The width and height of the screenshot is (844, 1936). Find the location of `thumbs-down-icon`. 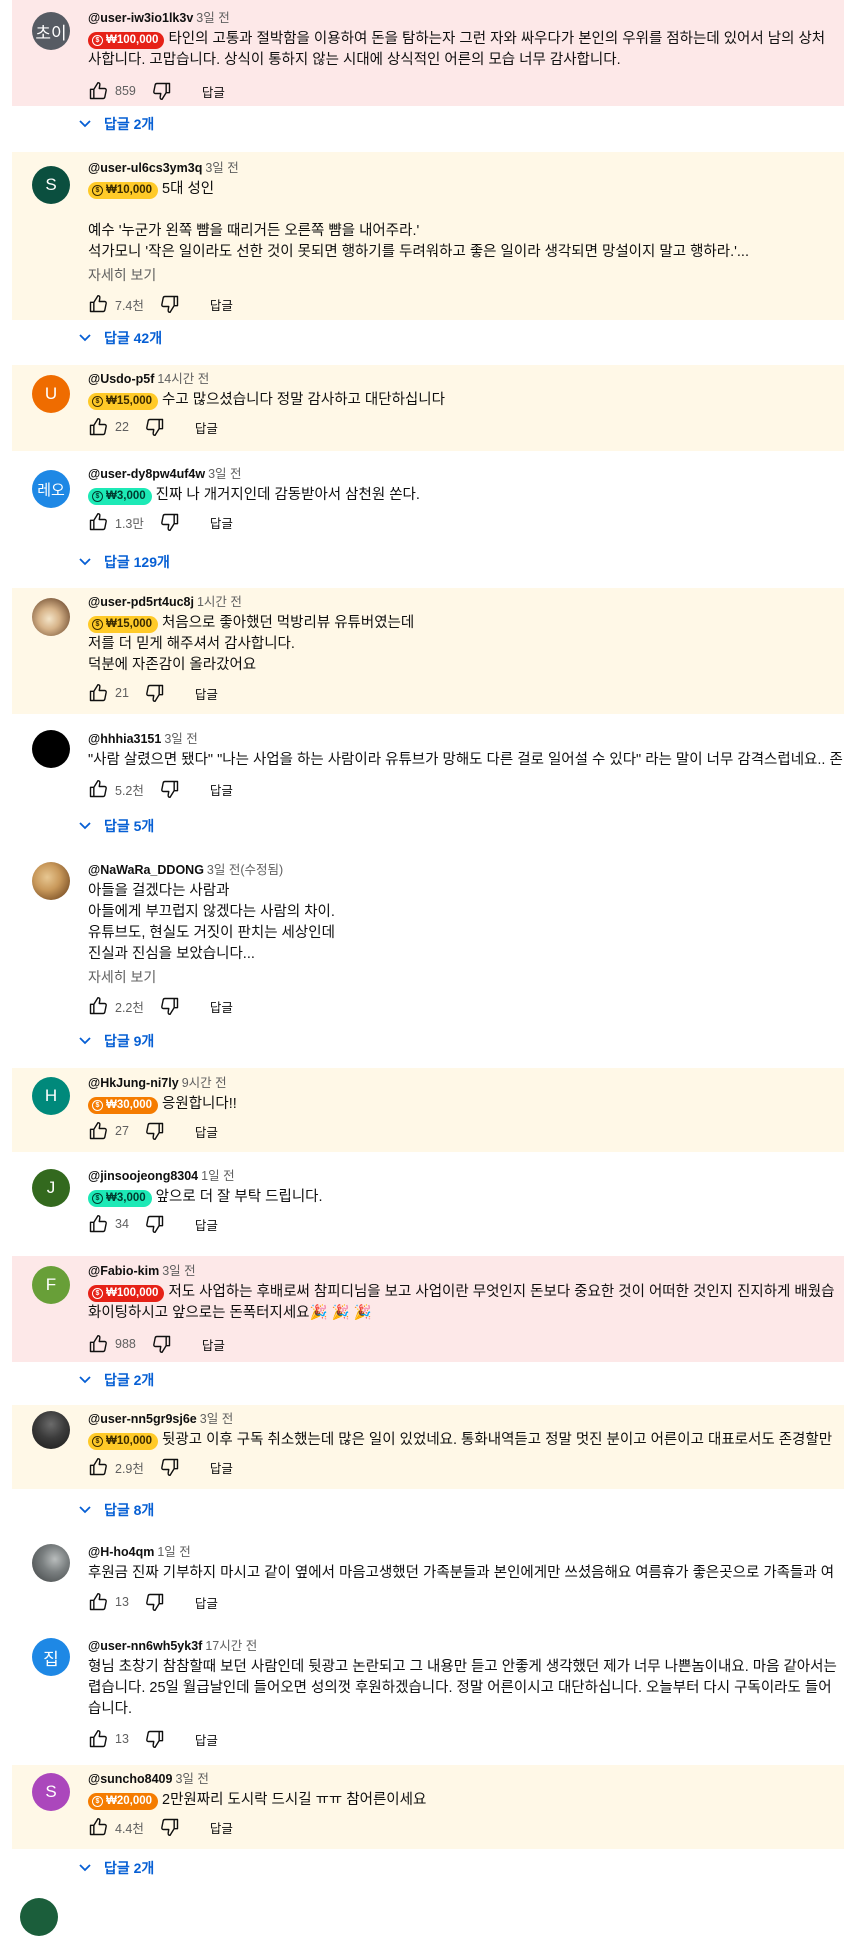

thumbs-down-icon is located at coordinates (169, 1827).